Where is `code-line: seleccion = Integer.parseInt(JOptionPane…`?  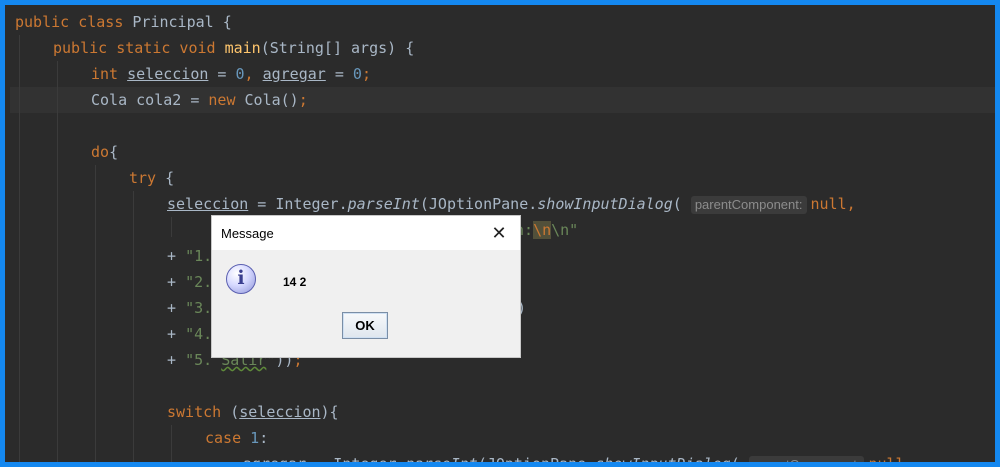
code-line: seleccion = Integer.parseInt(JOptionPane… is located at coordinates (511, 204).